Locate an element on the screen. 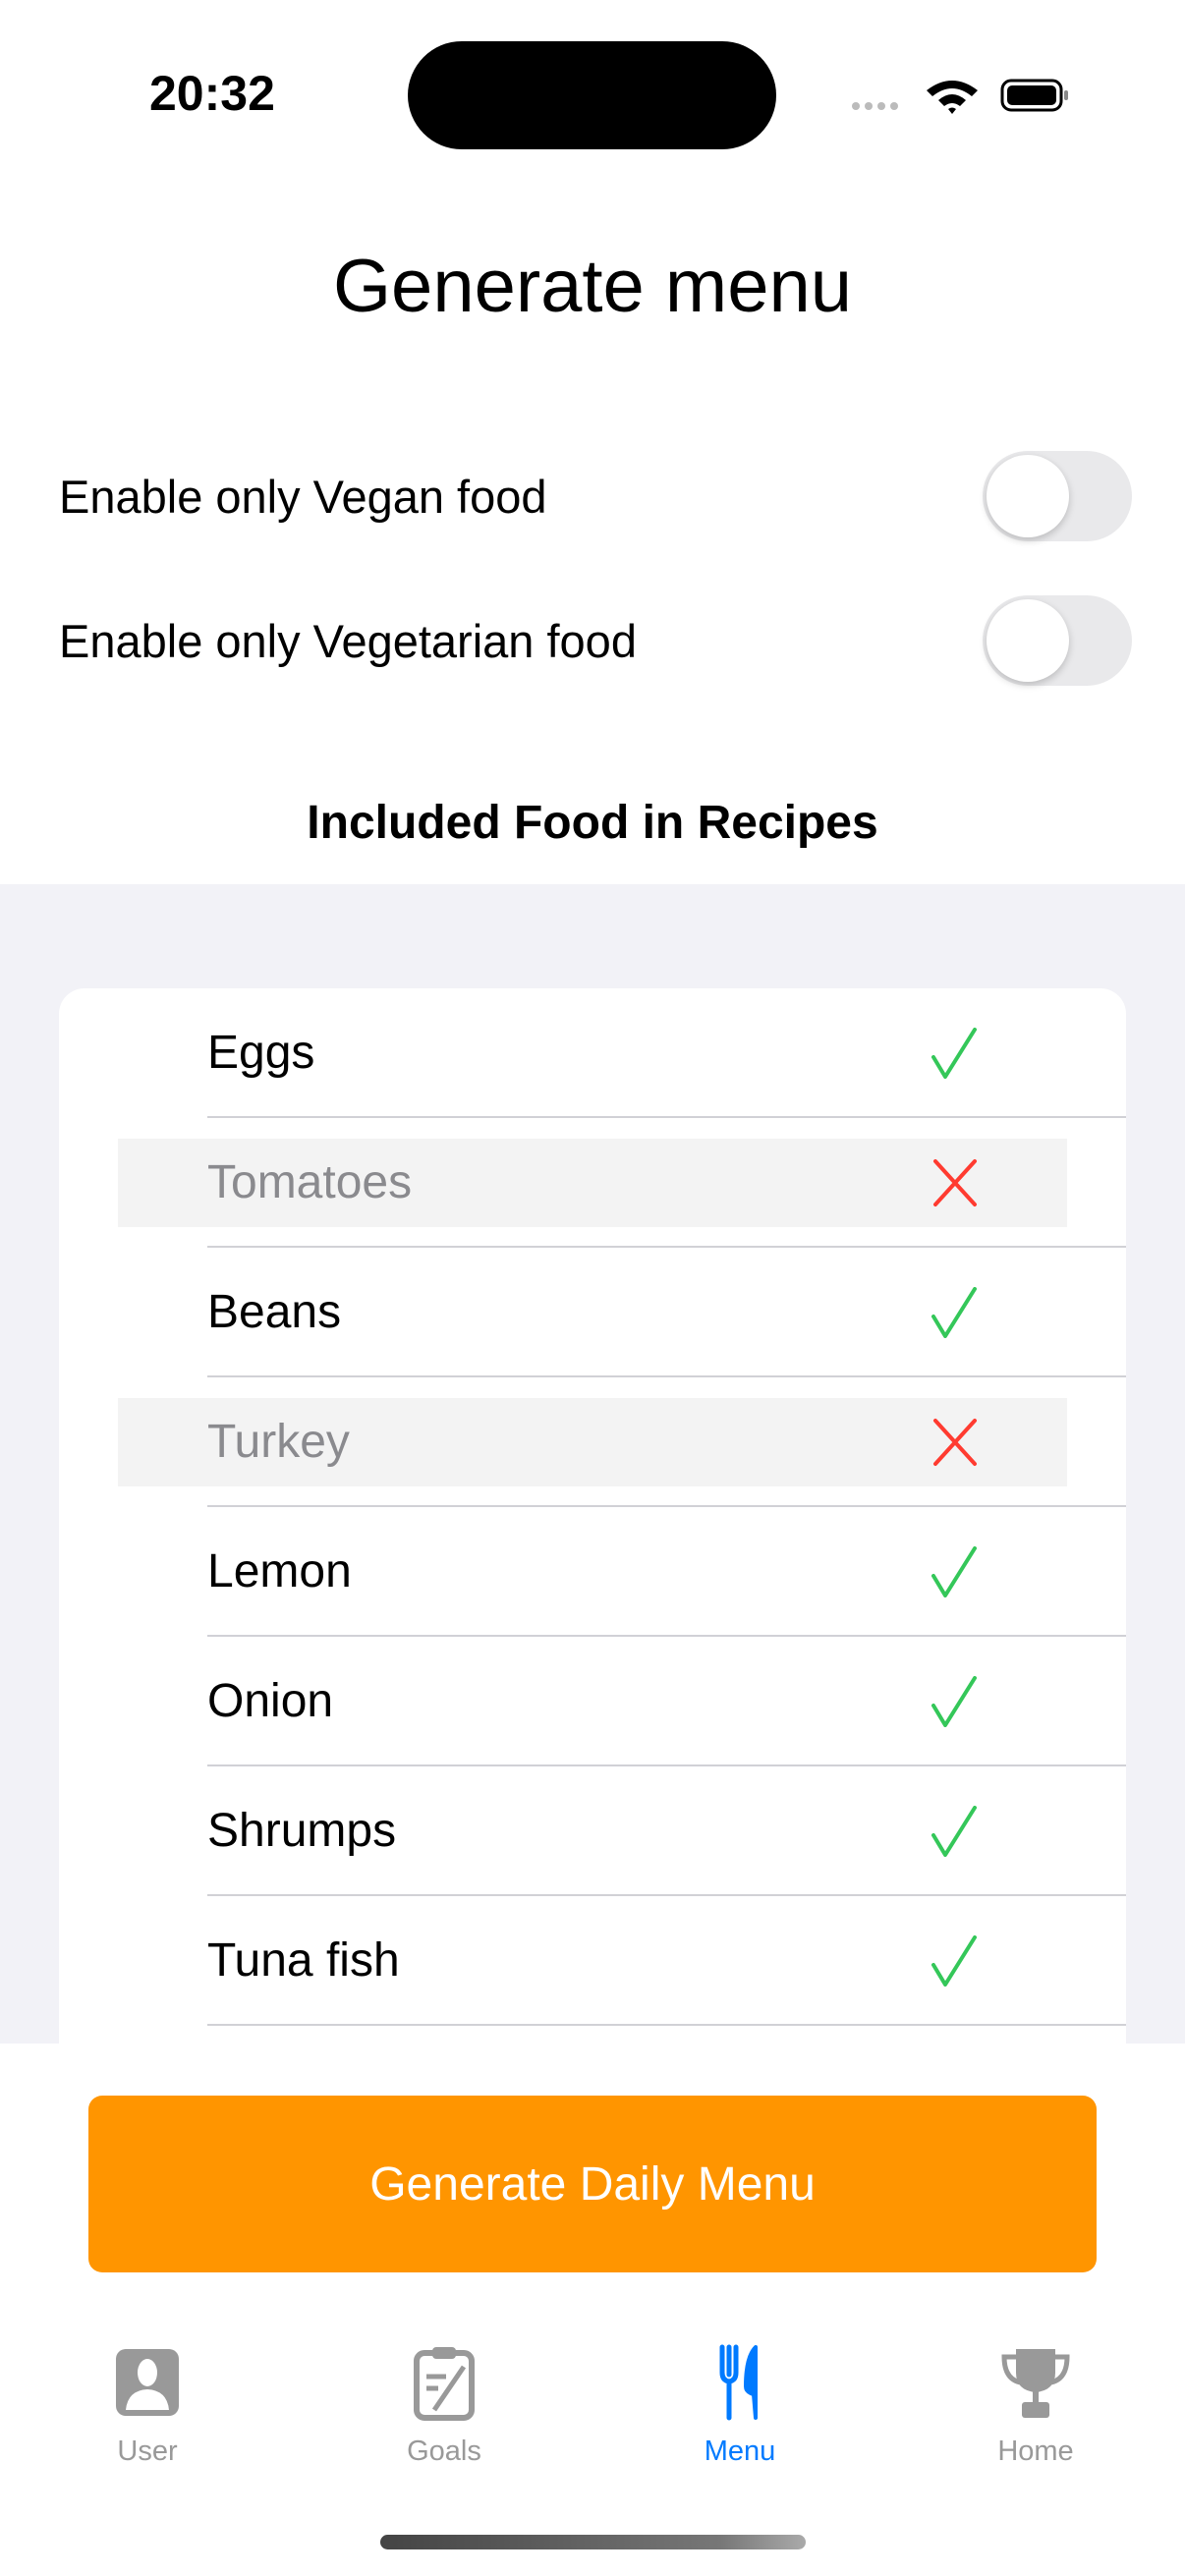 The height and width of the screenshot is (2576, 1185). food-row: Turkey is located at coordinates (592, 1442).